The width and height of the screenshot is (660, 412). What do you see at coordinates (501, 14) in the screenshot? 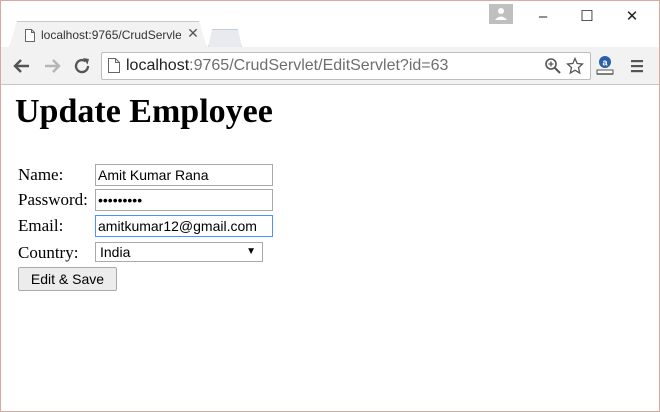
I see `profile-icon` at bounding box center [501, 14].